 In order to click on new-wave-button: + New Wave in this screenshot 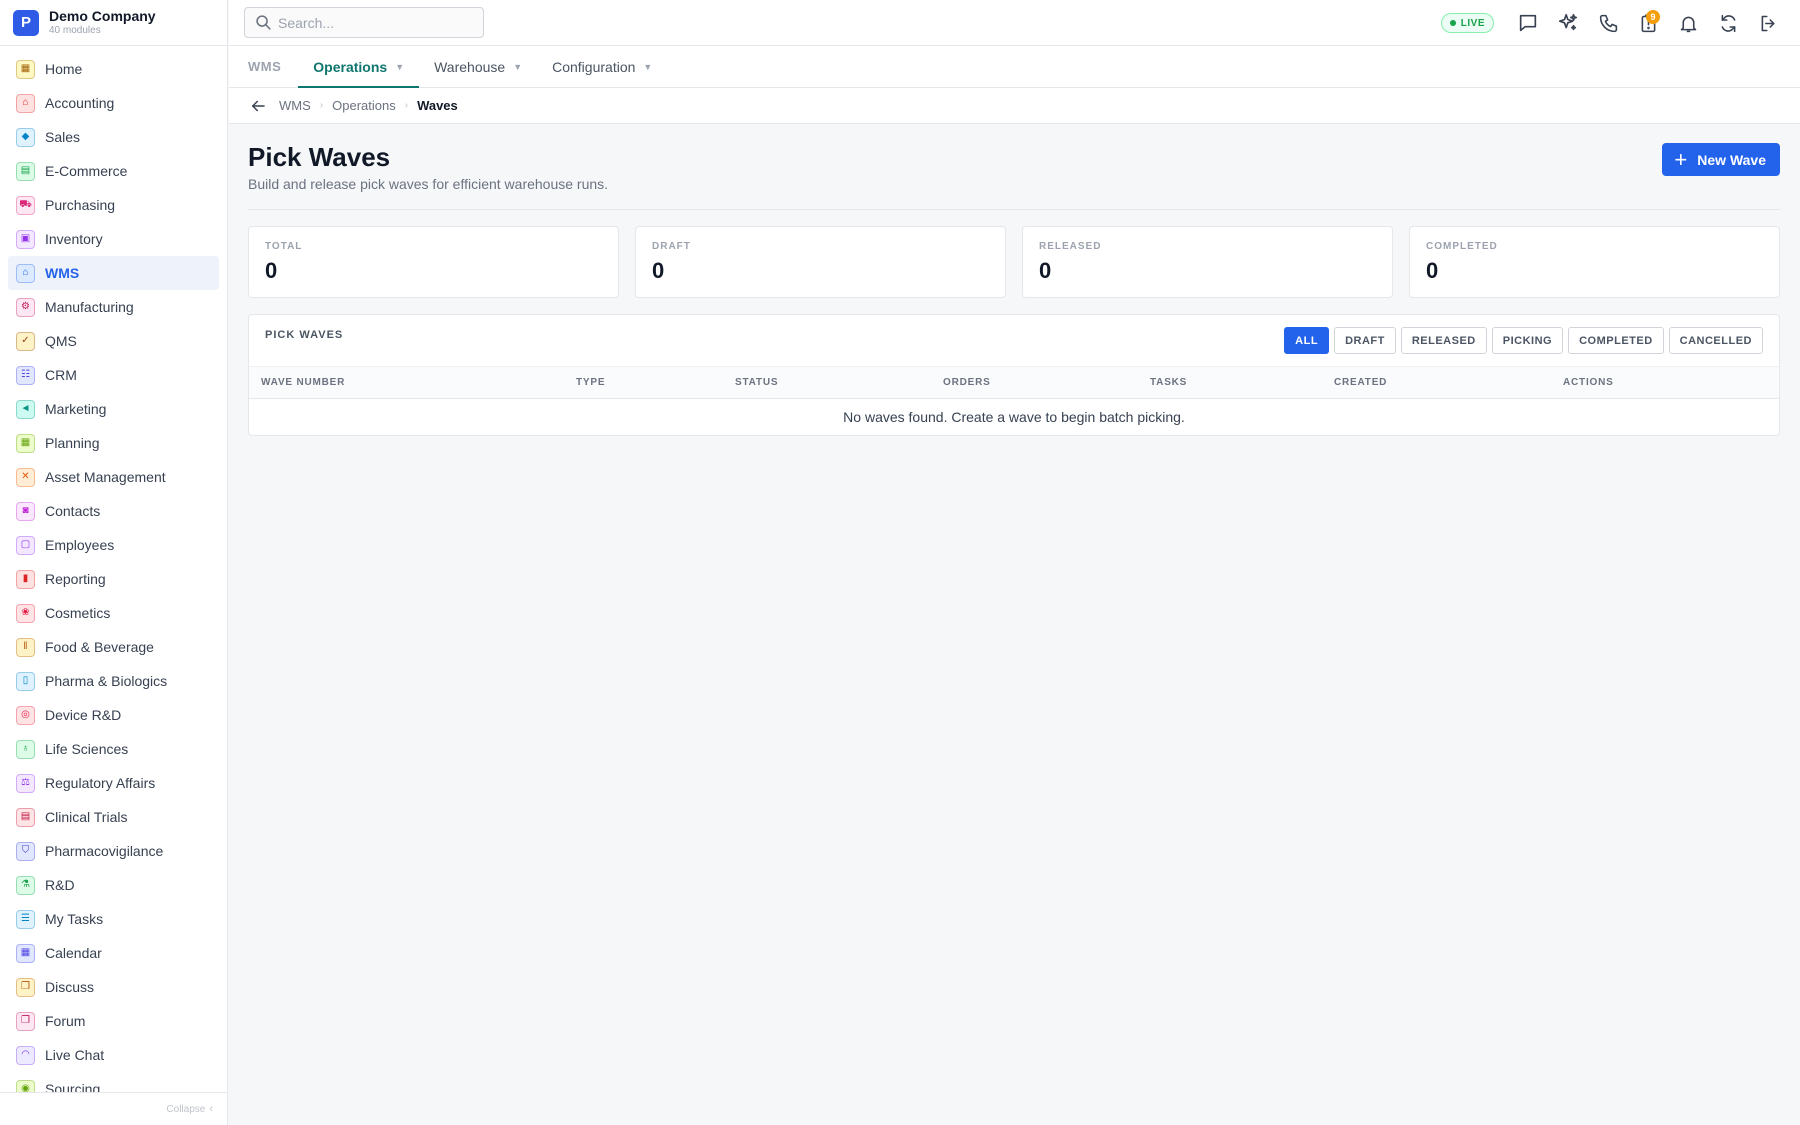, I will do `click(1721, 159)`.